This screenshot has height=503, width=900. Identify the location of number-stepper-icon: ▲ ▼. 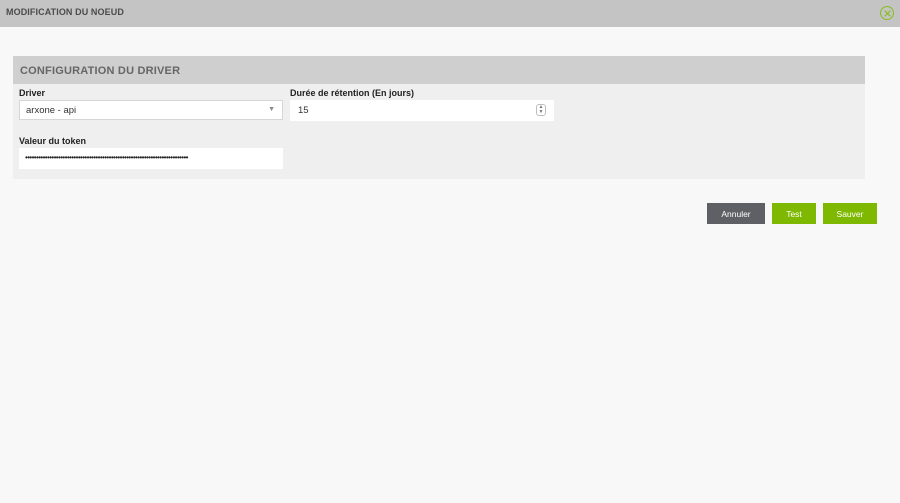
(541, 110).